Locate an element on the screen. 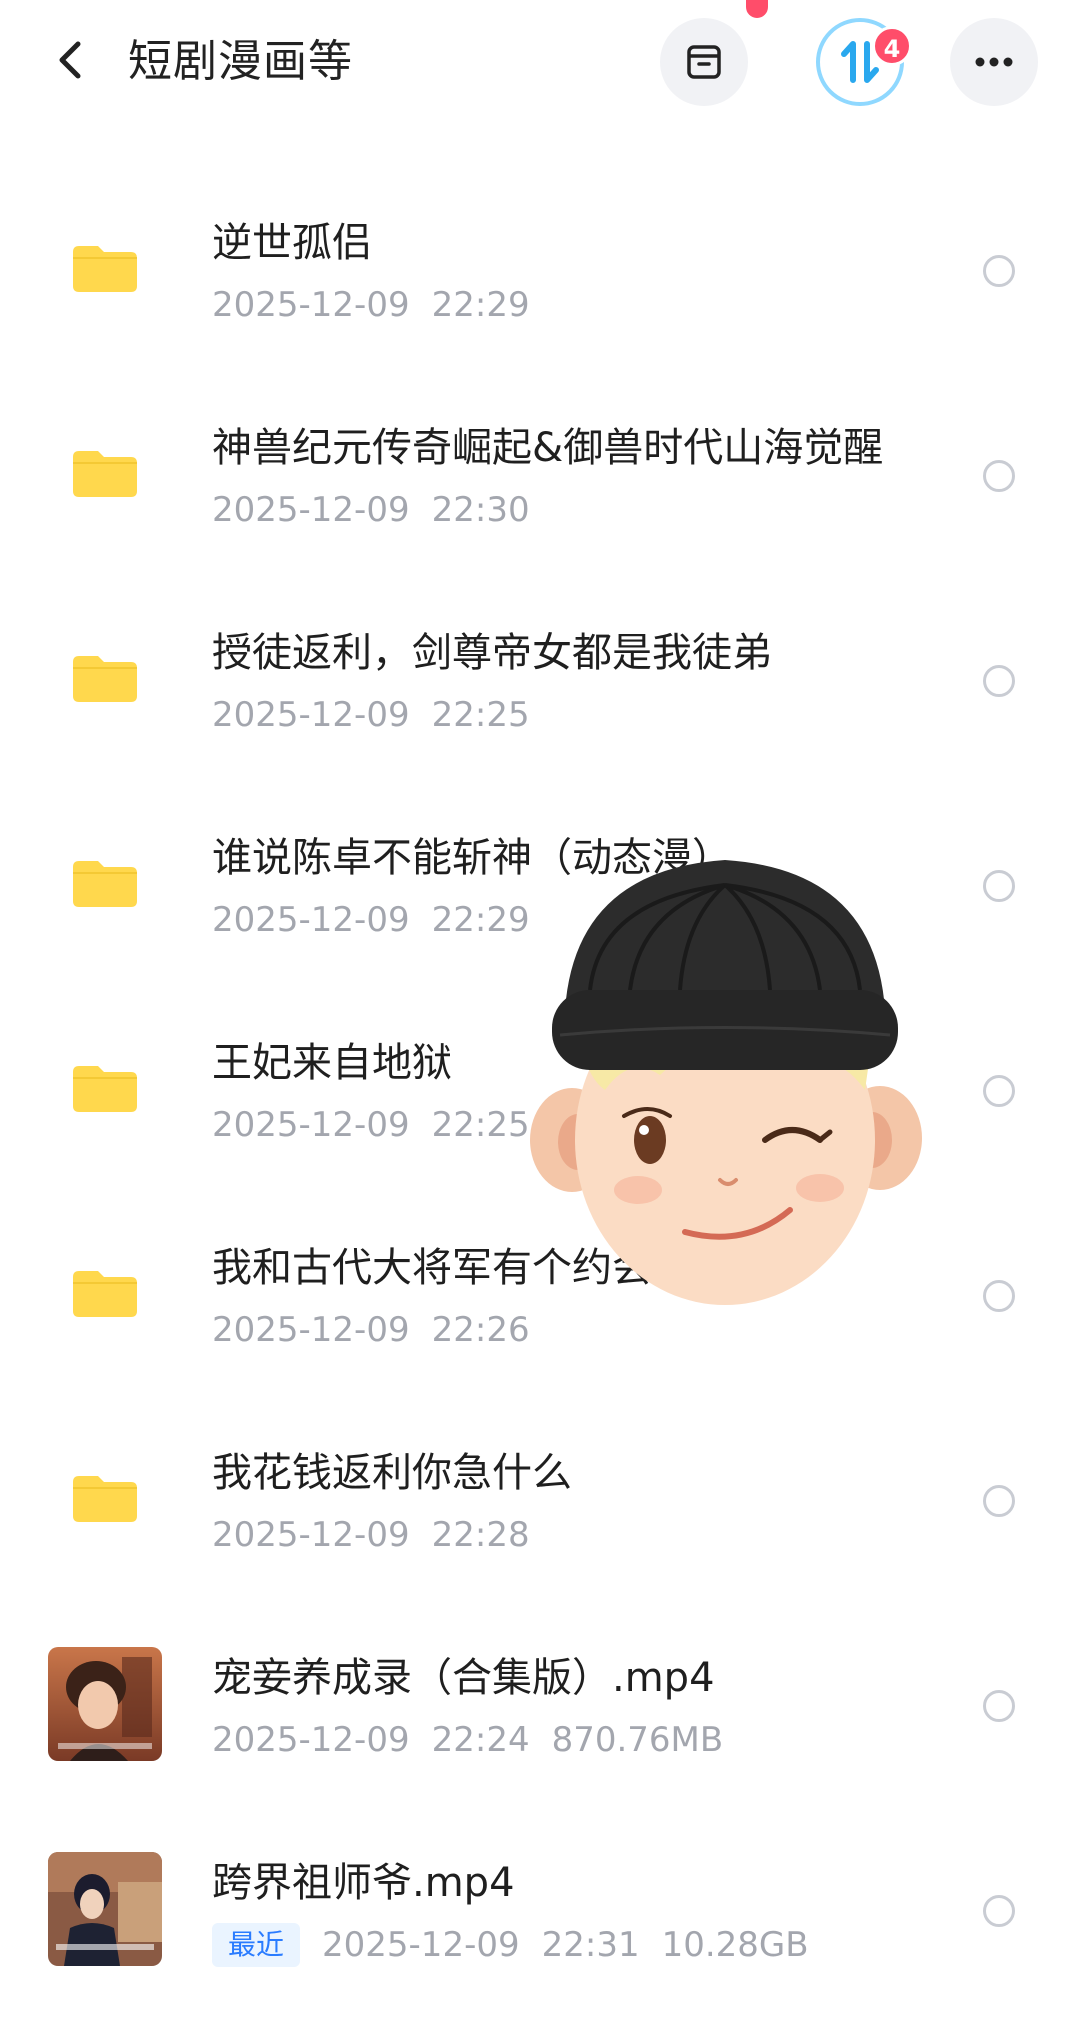  list-item: 逆世孤侣 2025-12-09 22:29 is located at coordinates (540, 268).